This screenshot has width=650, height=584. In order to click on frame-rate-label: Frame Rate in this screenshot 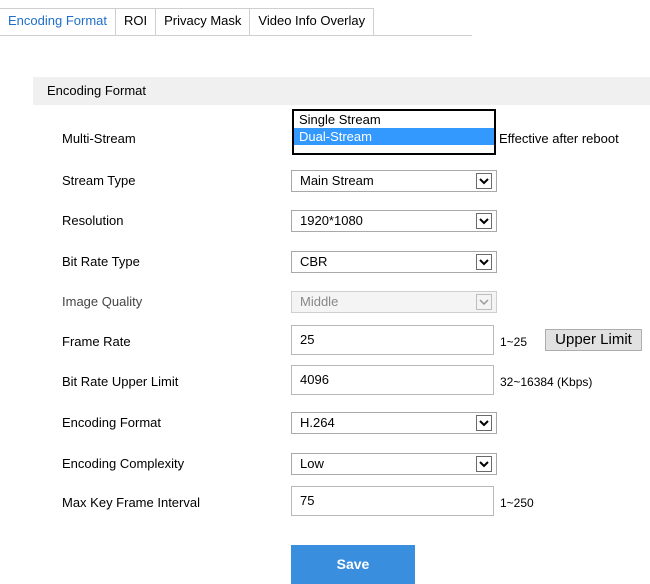, I will do `click(96, 341)`.